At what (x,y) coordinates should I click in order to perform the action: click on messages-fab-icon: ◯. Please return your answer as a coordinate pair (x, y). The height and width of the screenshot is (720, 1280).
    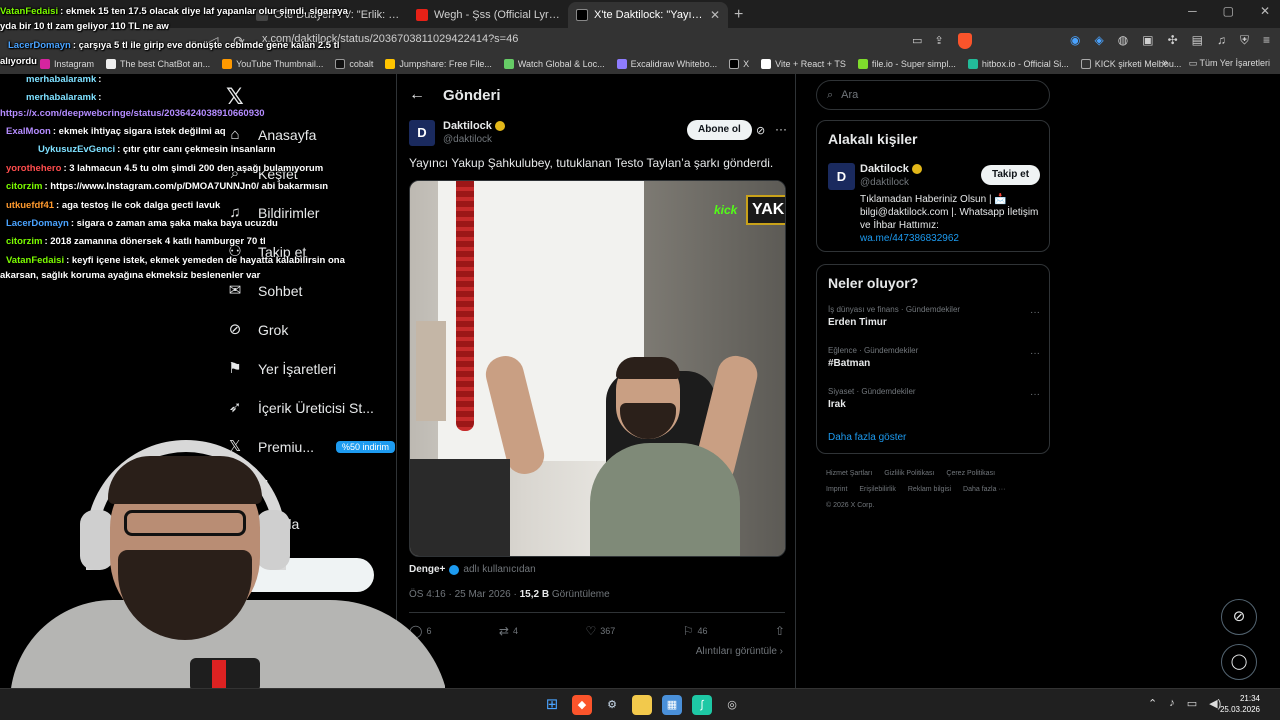
    Looking at the image, I should click on (1239, 662).